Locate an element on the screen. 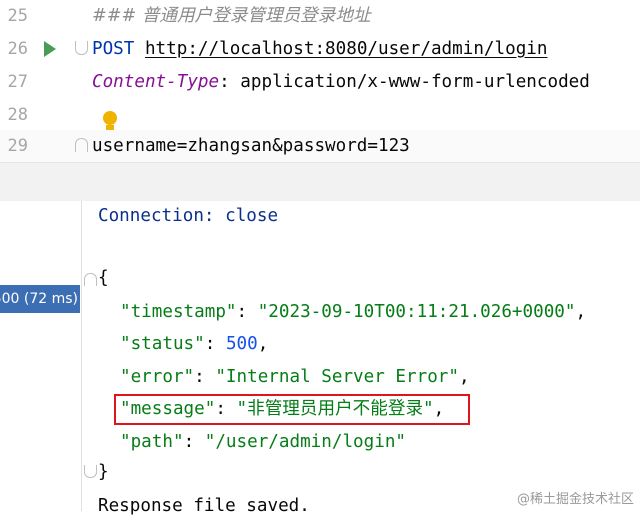 The width and height of the screenshot is (640, 521). request-history-list is located at coordinates (41, 356).